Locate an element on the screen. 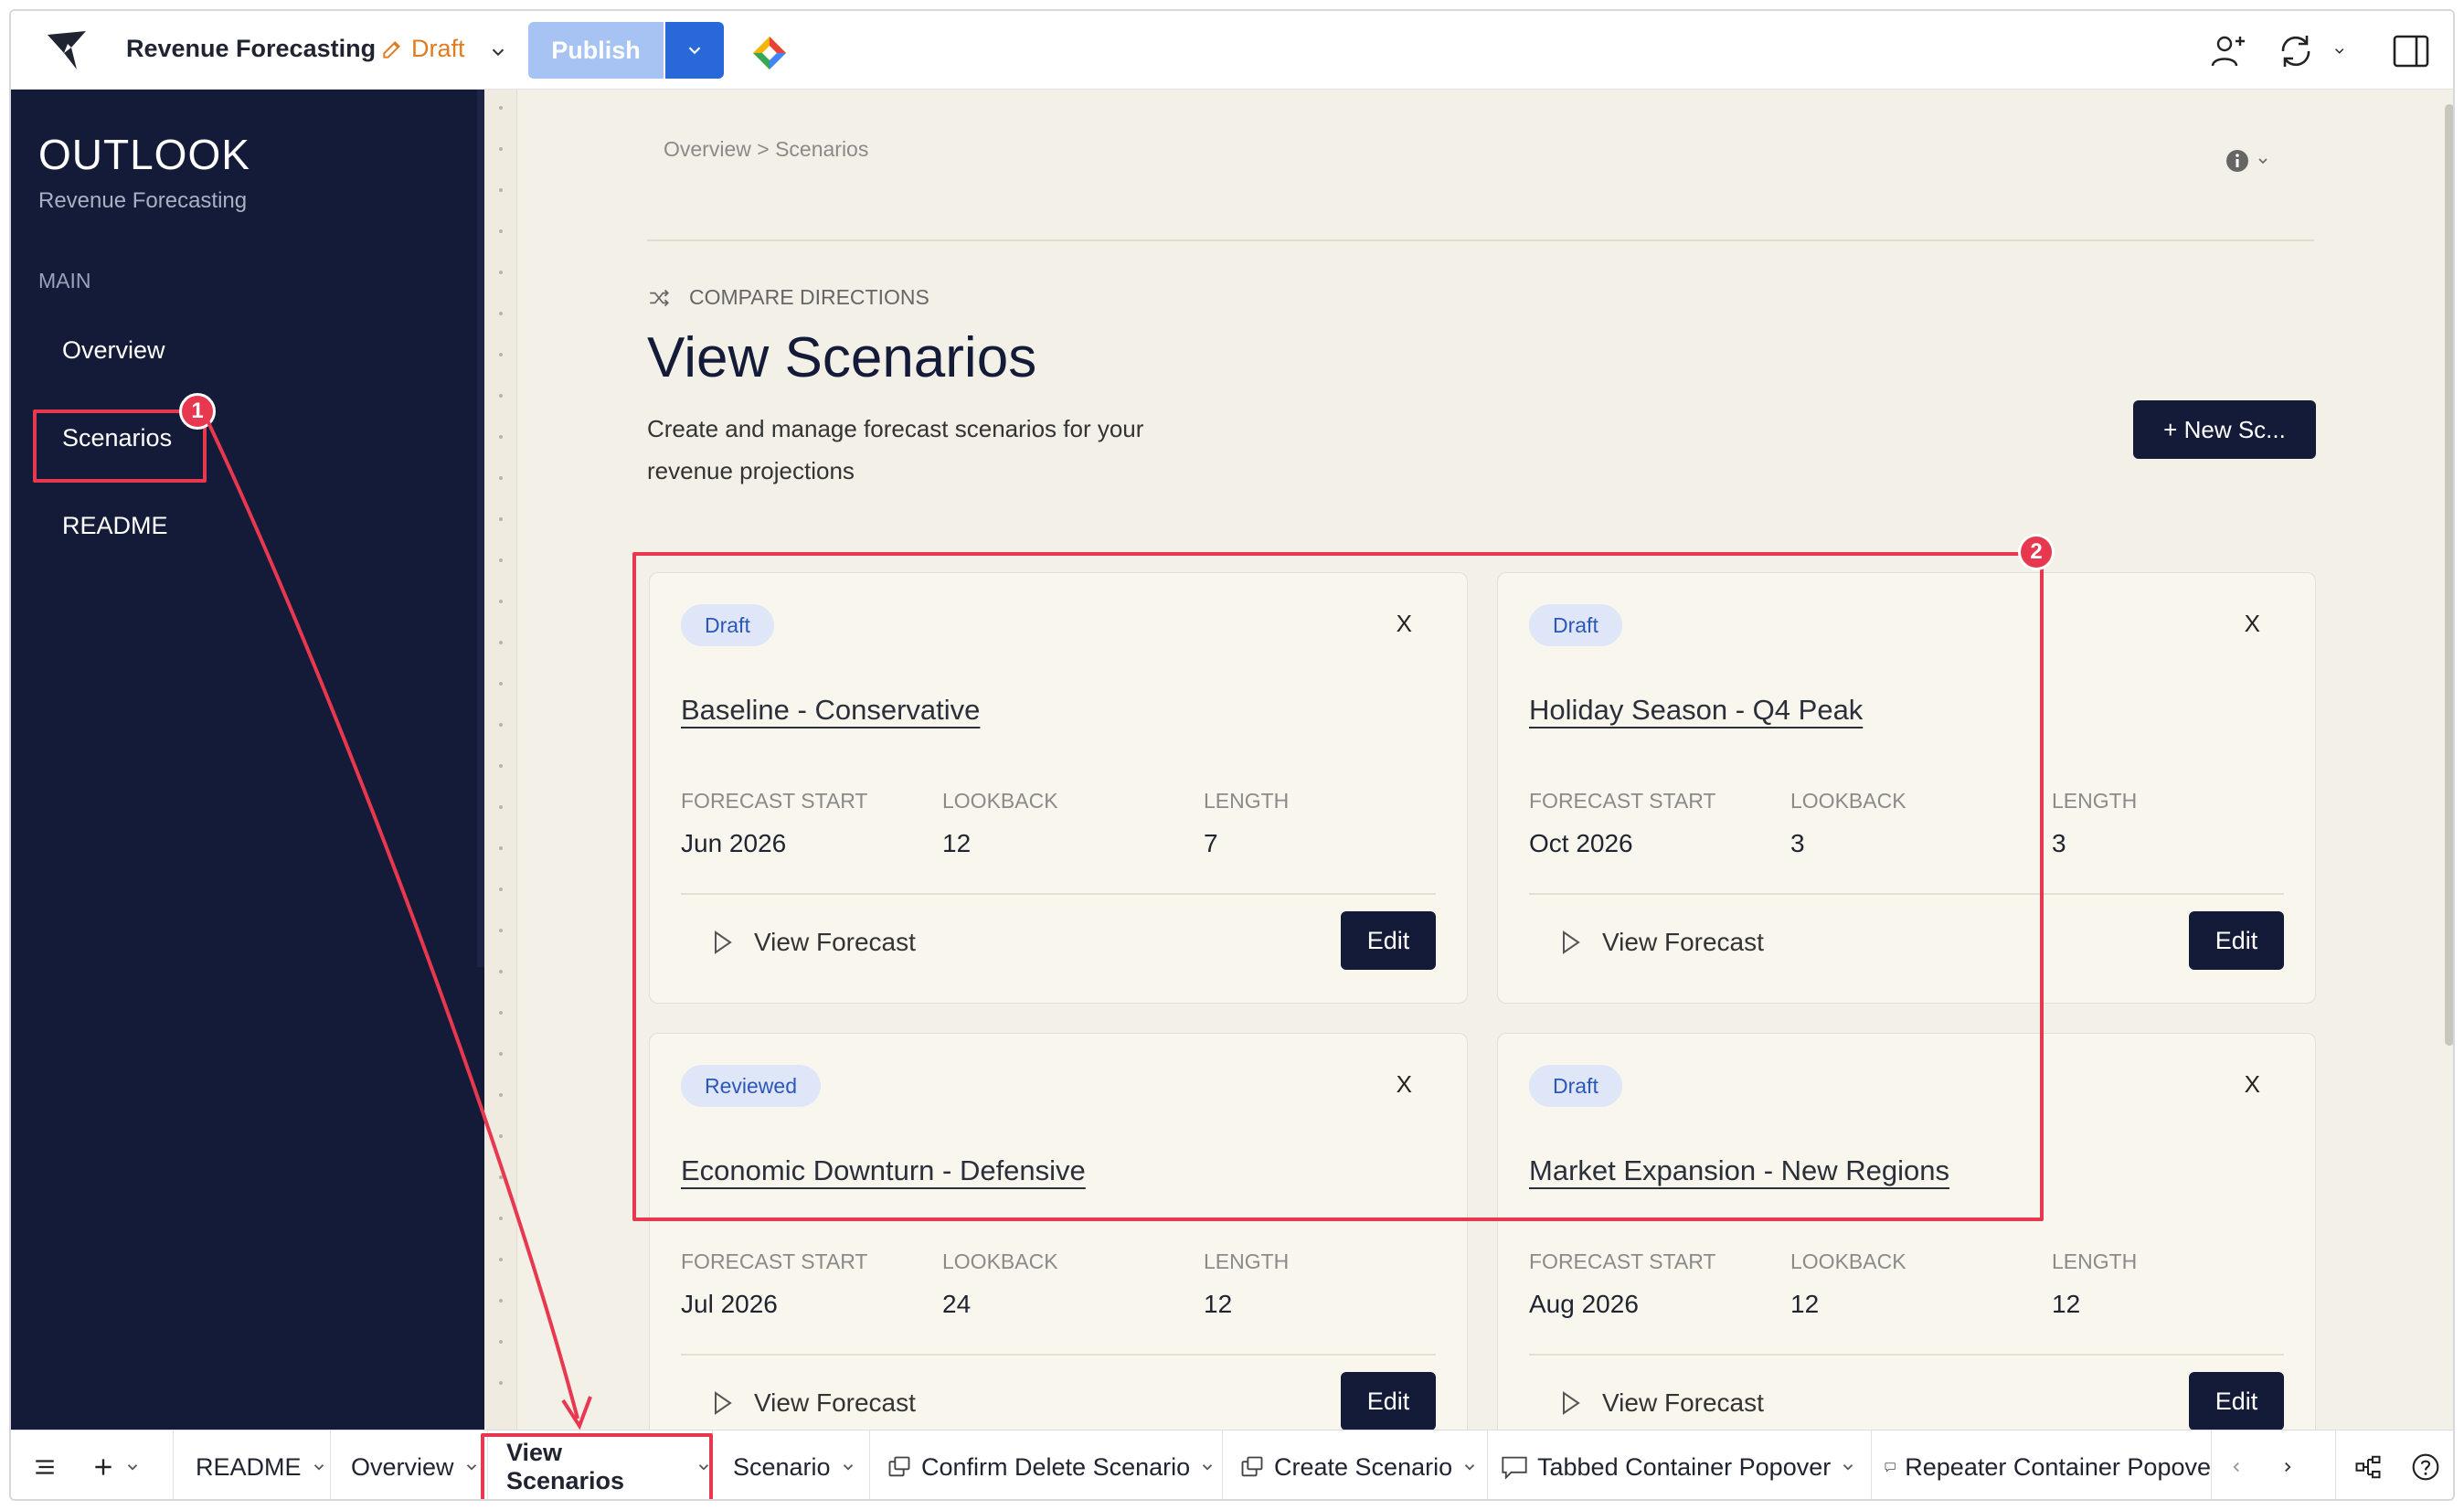 Image resolution: width=2464 pixels, height=1510 pixels. annotation-arrow is located at coordinates (398, 924).